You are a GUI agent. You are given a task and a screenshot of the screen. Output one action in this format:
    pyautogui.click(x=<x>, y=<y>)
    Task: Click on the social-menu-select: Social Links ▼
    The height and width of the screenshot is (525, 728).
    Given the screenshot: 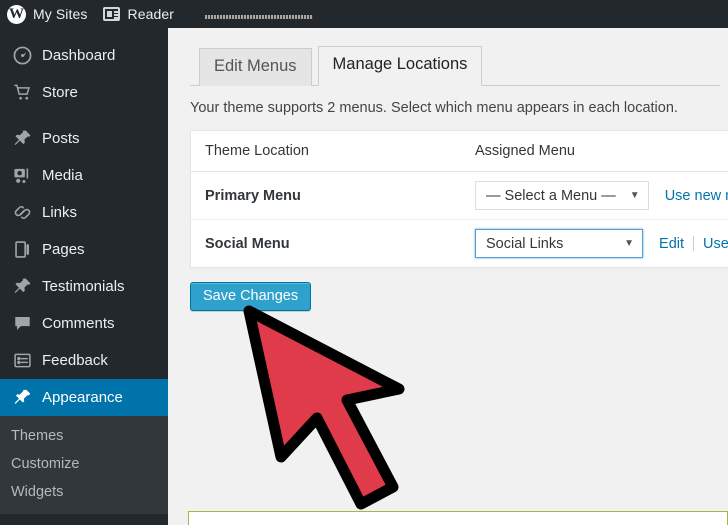 What is the action you would take?
    pyautogui.click(x=559, y=243)
    